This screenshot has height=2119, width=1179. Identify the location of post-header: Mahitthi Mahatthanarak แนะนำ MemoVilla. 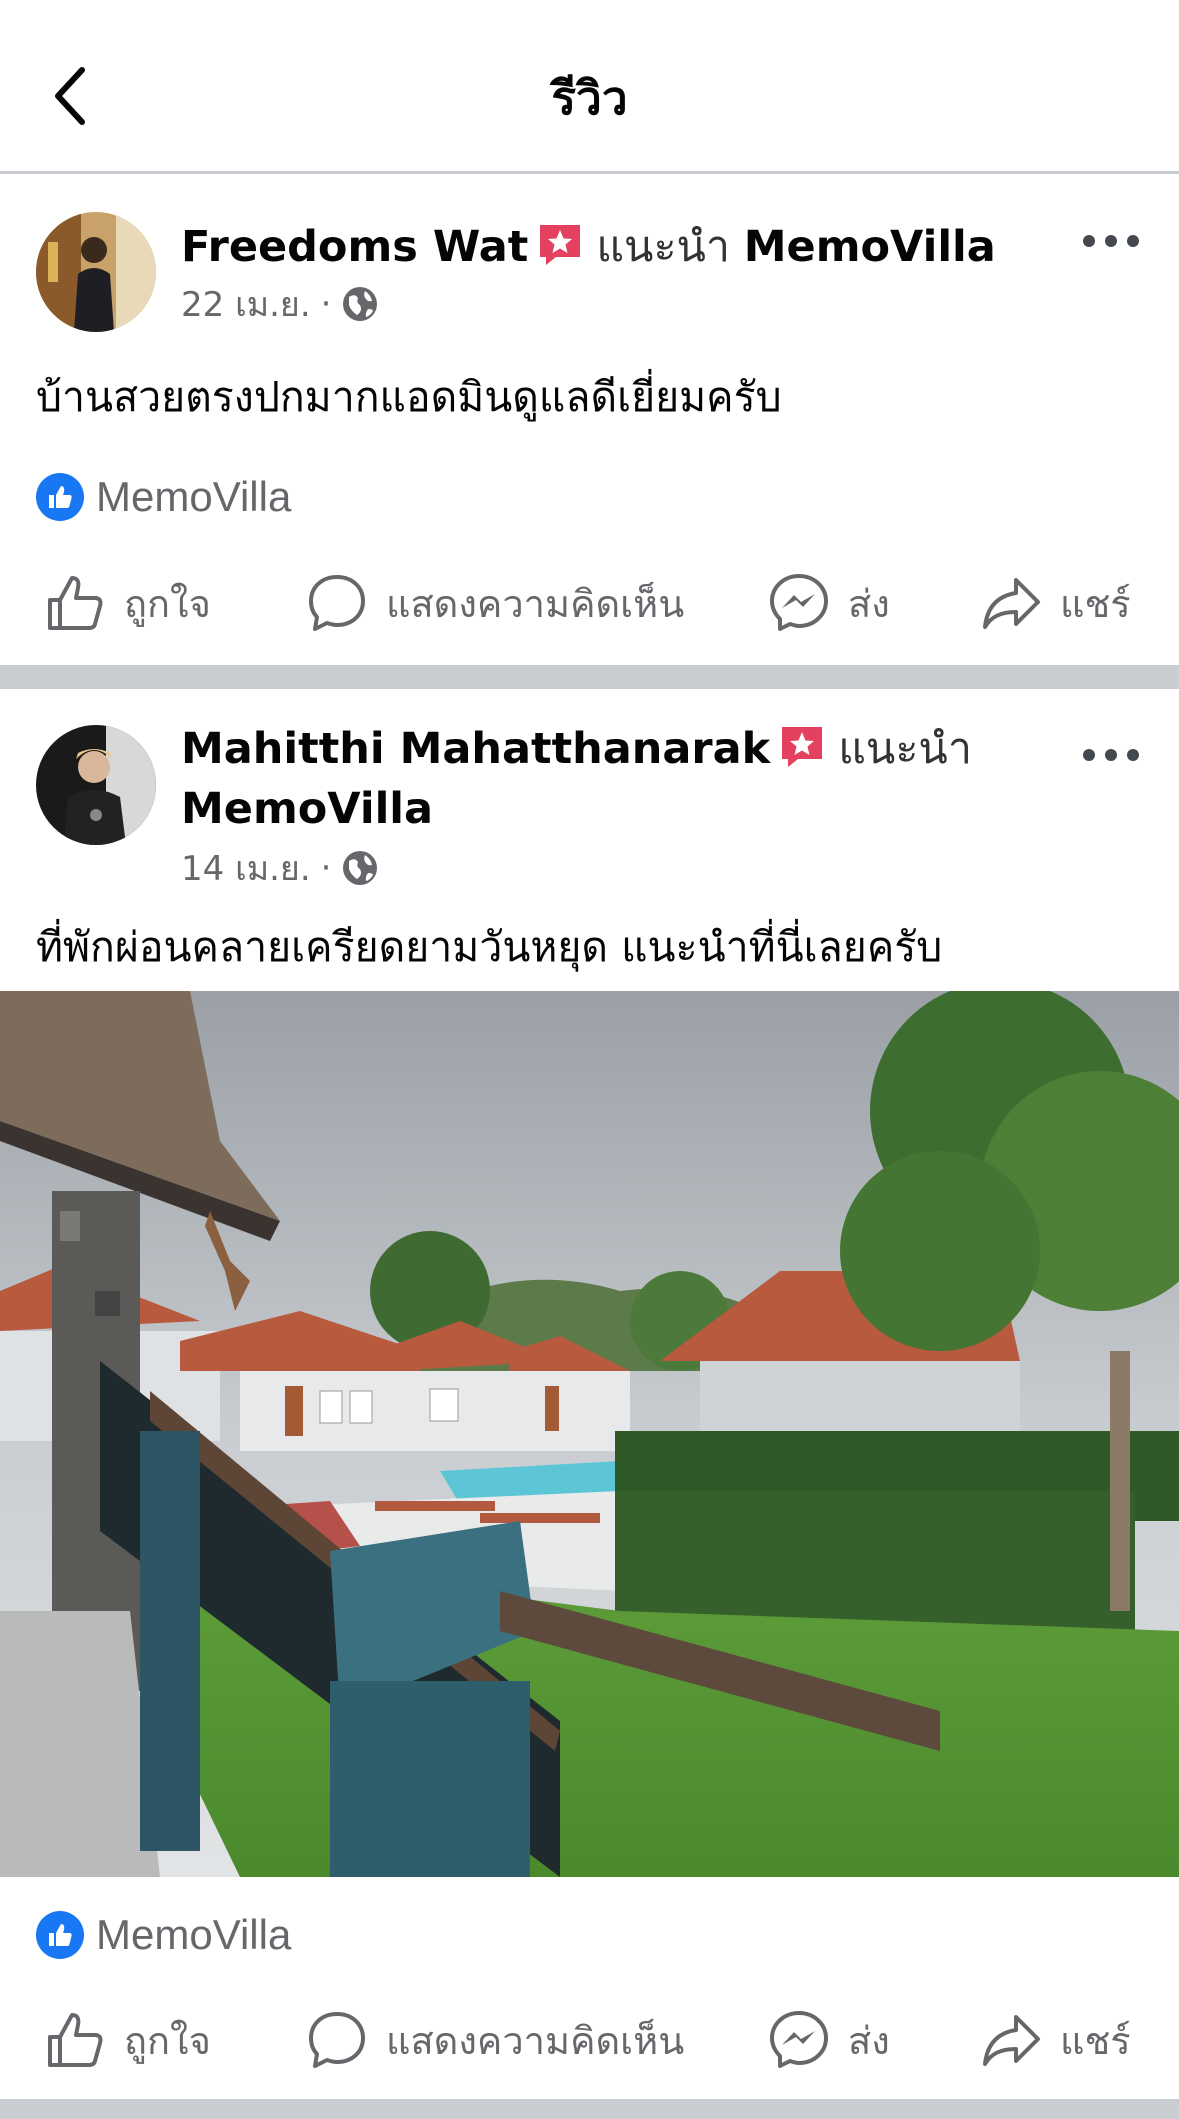
(601, 779).